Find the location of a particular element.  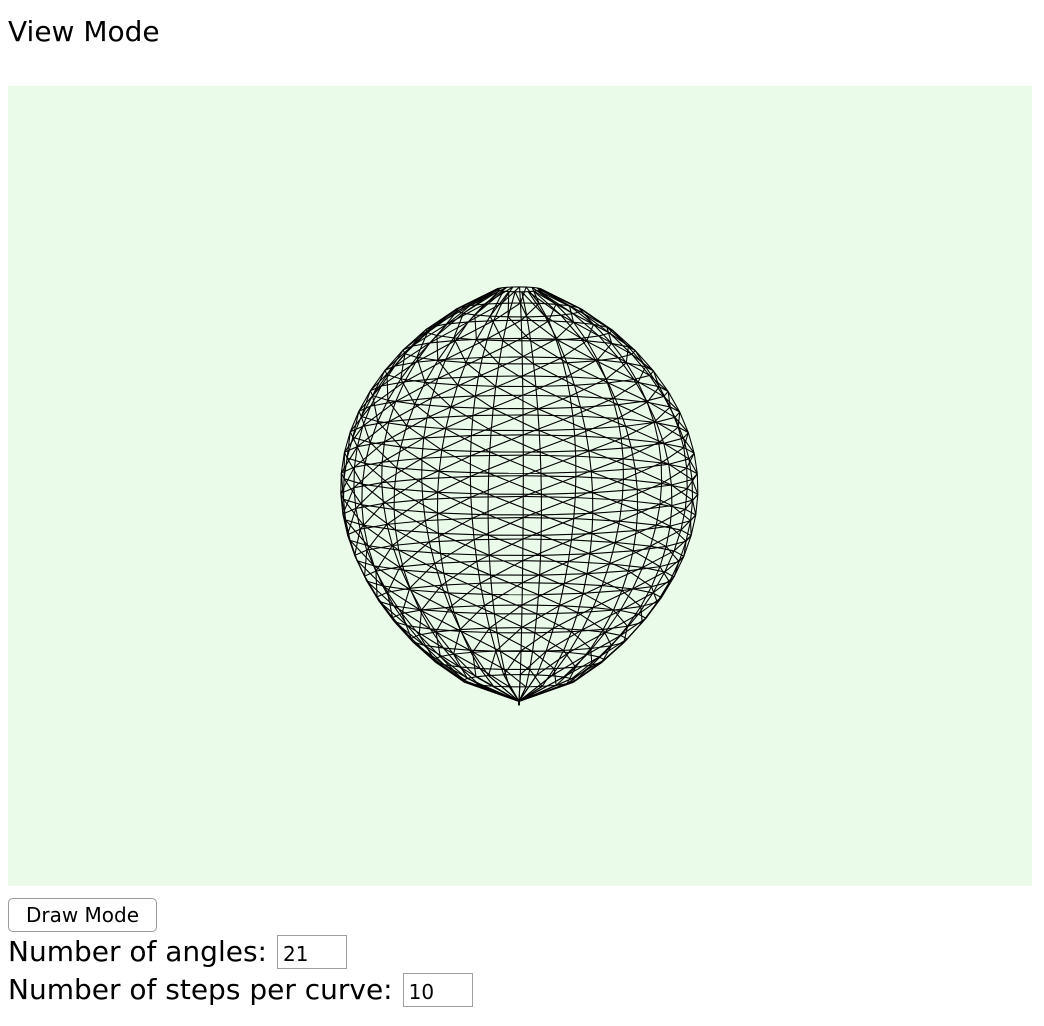

steps-input is located at coordinates (437, 990).